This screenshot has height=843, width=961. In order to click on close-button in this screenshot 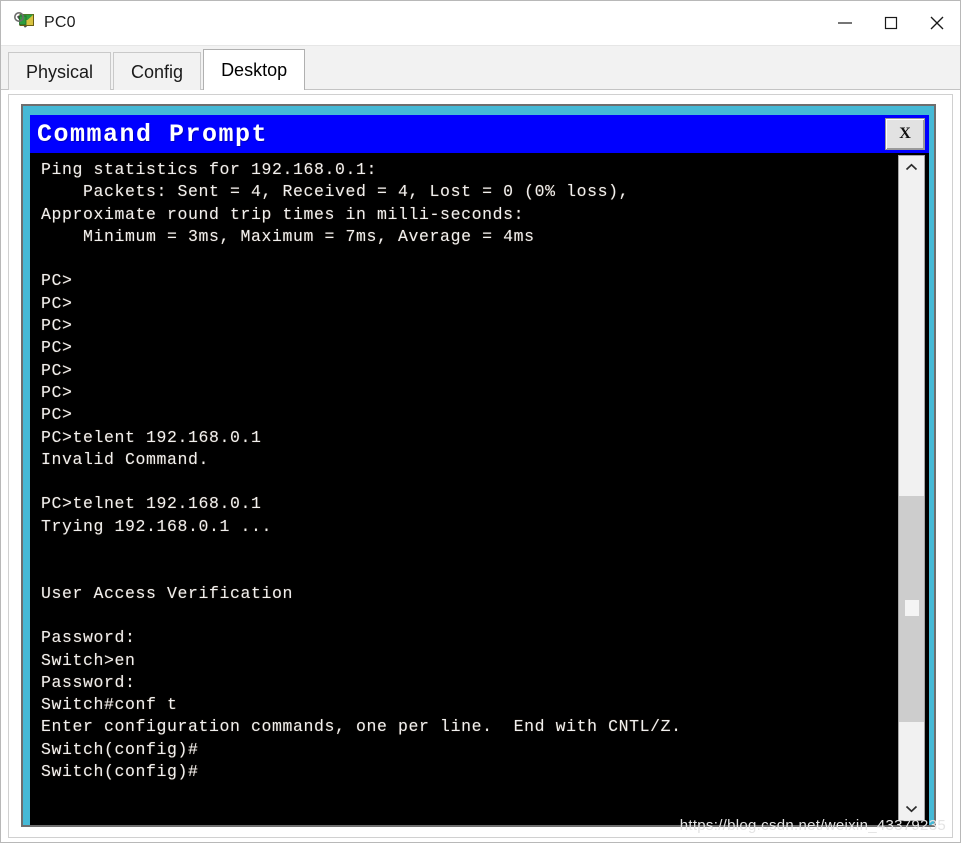, I will do `click(937, 23)`.